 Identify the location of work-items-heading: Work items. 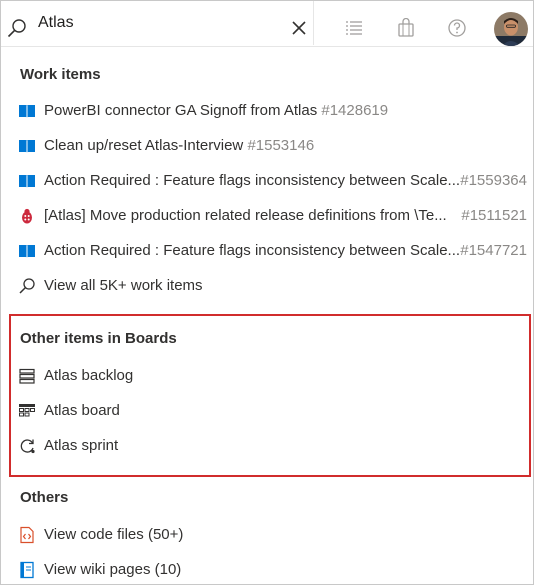
(60, 74).